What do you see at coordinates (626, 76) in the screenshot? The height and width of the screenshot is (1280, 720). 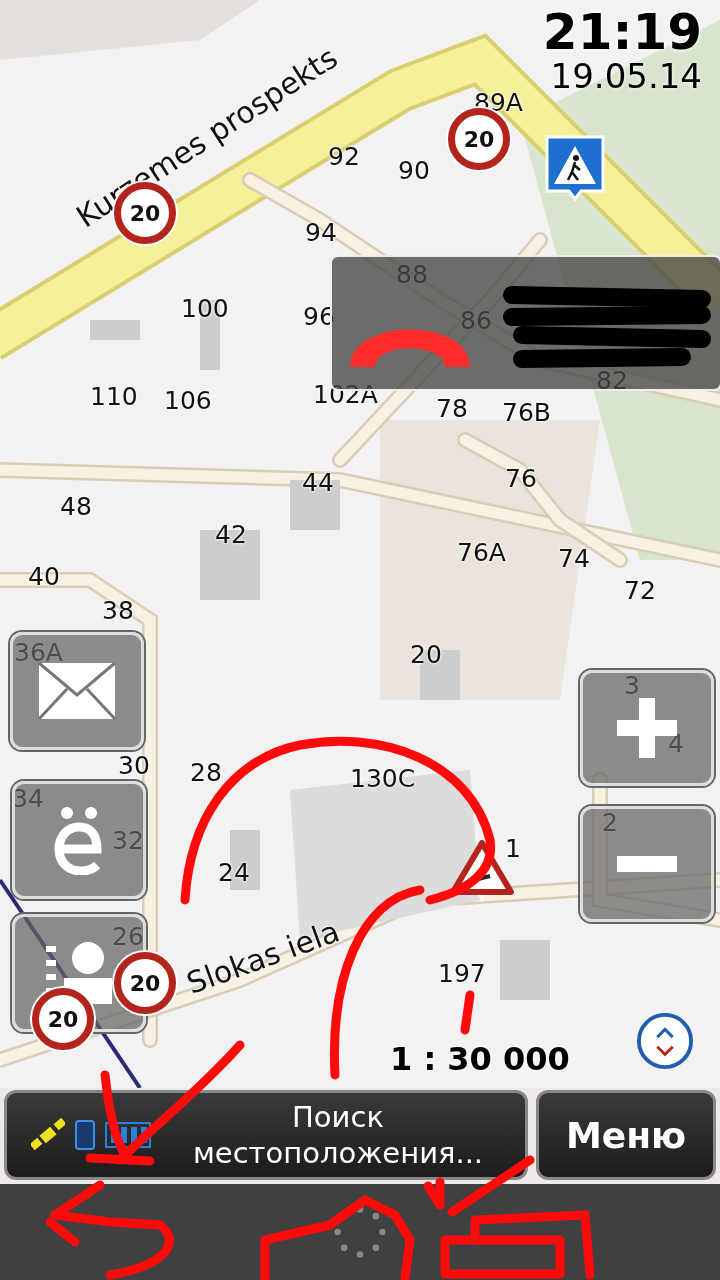 I see `clock-date: 19.05.14` at bounding box center [626, 76].